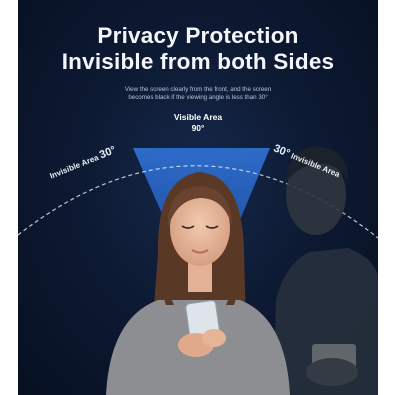  Describe the element at coordinates (198, 117) in the screenshot. I see `visible-area-text: Visible Area` at that location.